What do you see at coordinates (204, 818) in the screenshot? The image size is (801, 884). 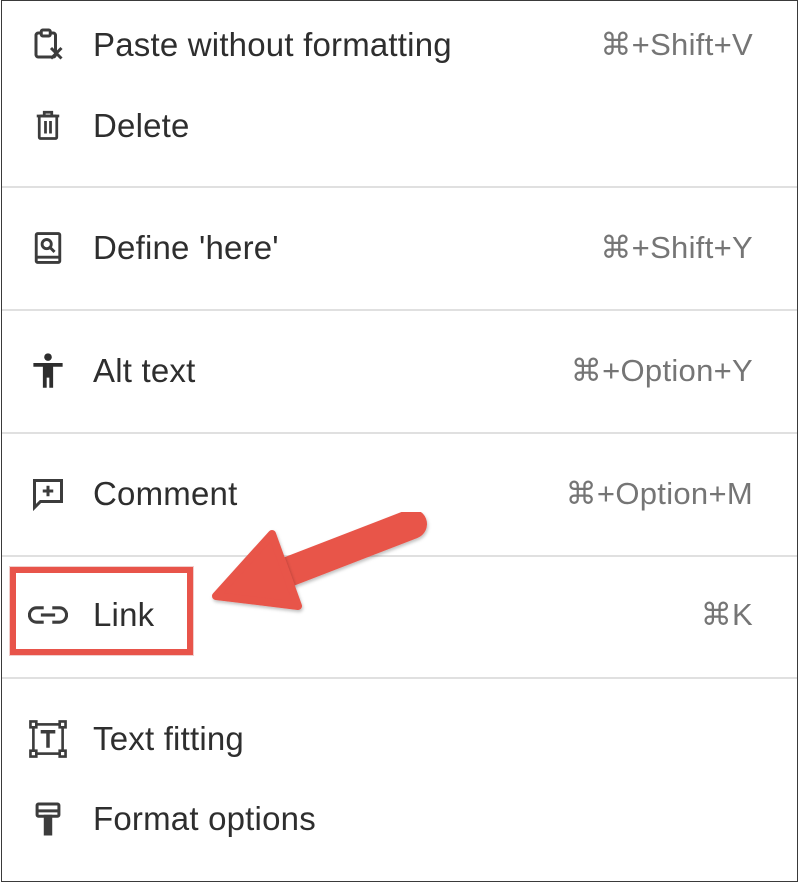 I see `menu-item-label: Format options` at bounding box center [204, 818].